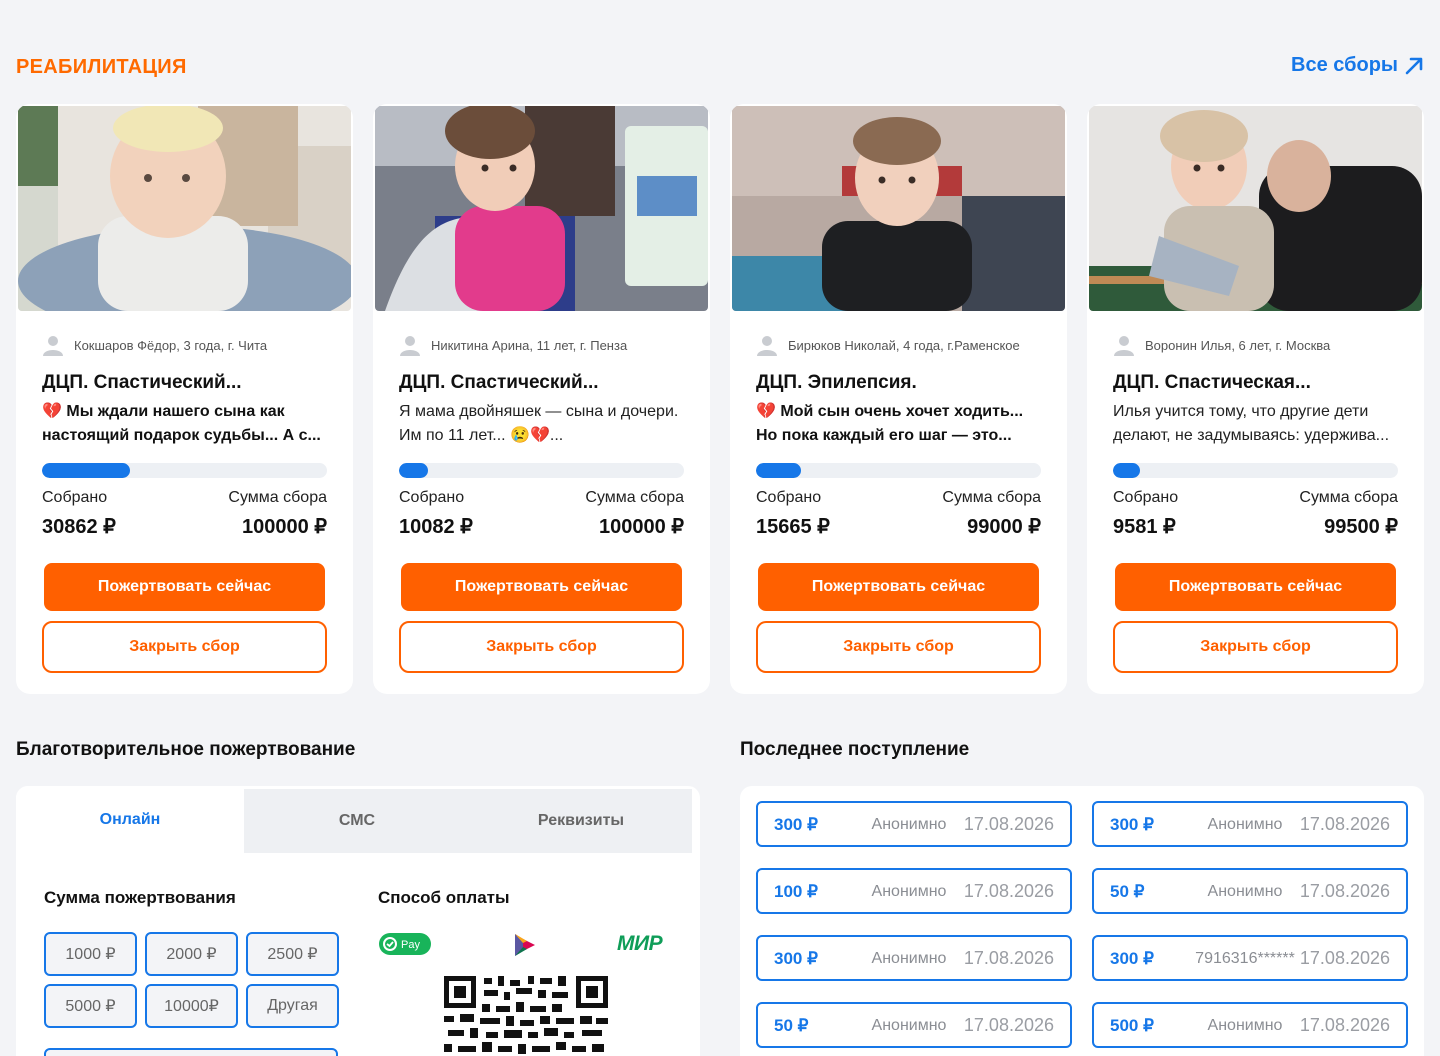  Describe the element at coordinates (101, 67) in the screenshot. I see `section-title: РЕАБИЛИТАЦИЯ` at that location.